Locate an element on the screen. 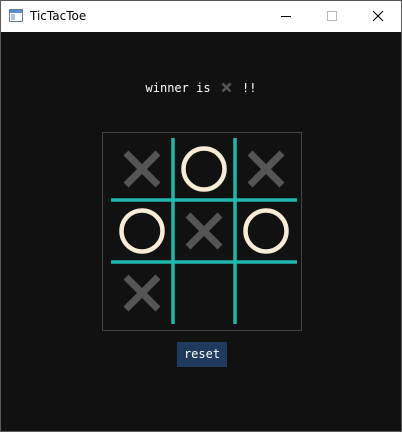 Image resolution: width=402 pixels, height=432 pixels. close-button is located at coordinates (378, 16).